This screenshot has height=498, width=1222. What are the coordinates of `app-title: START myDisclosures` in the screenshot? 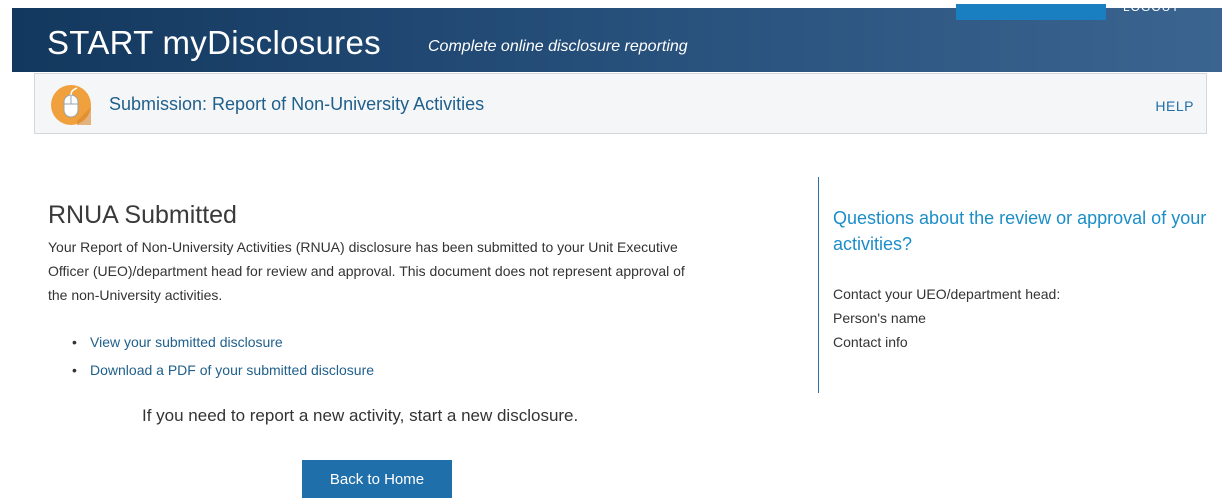 It's located at (214, 43).